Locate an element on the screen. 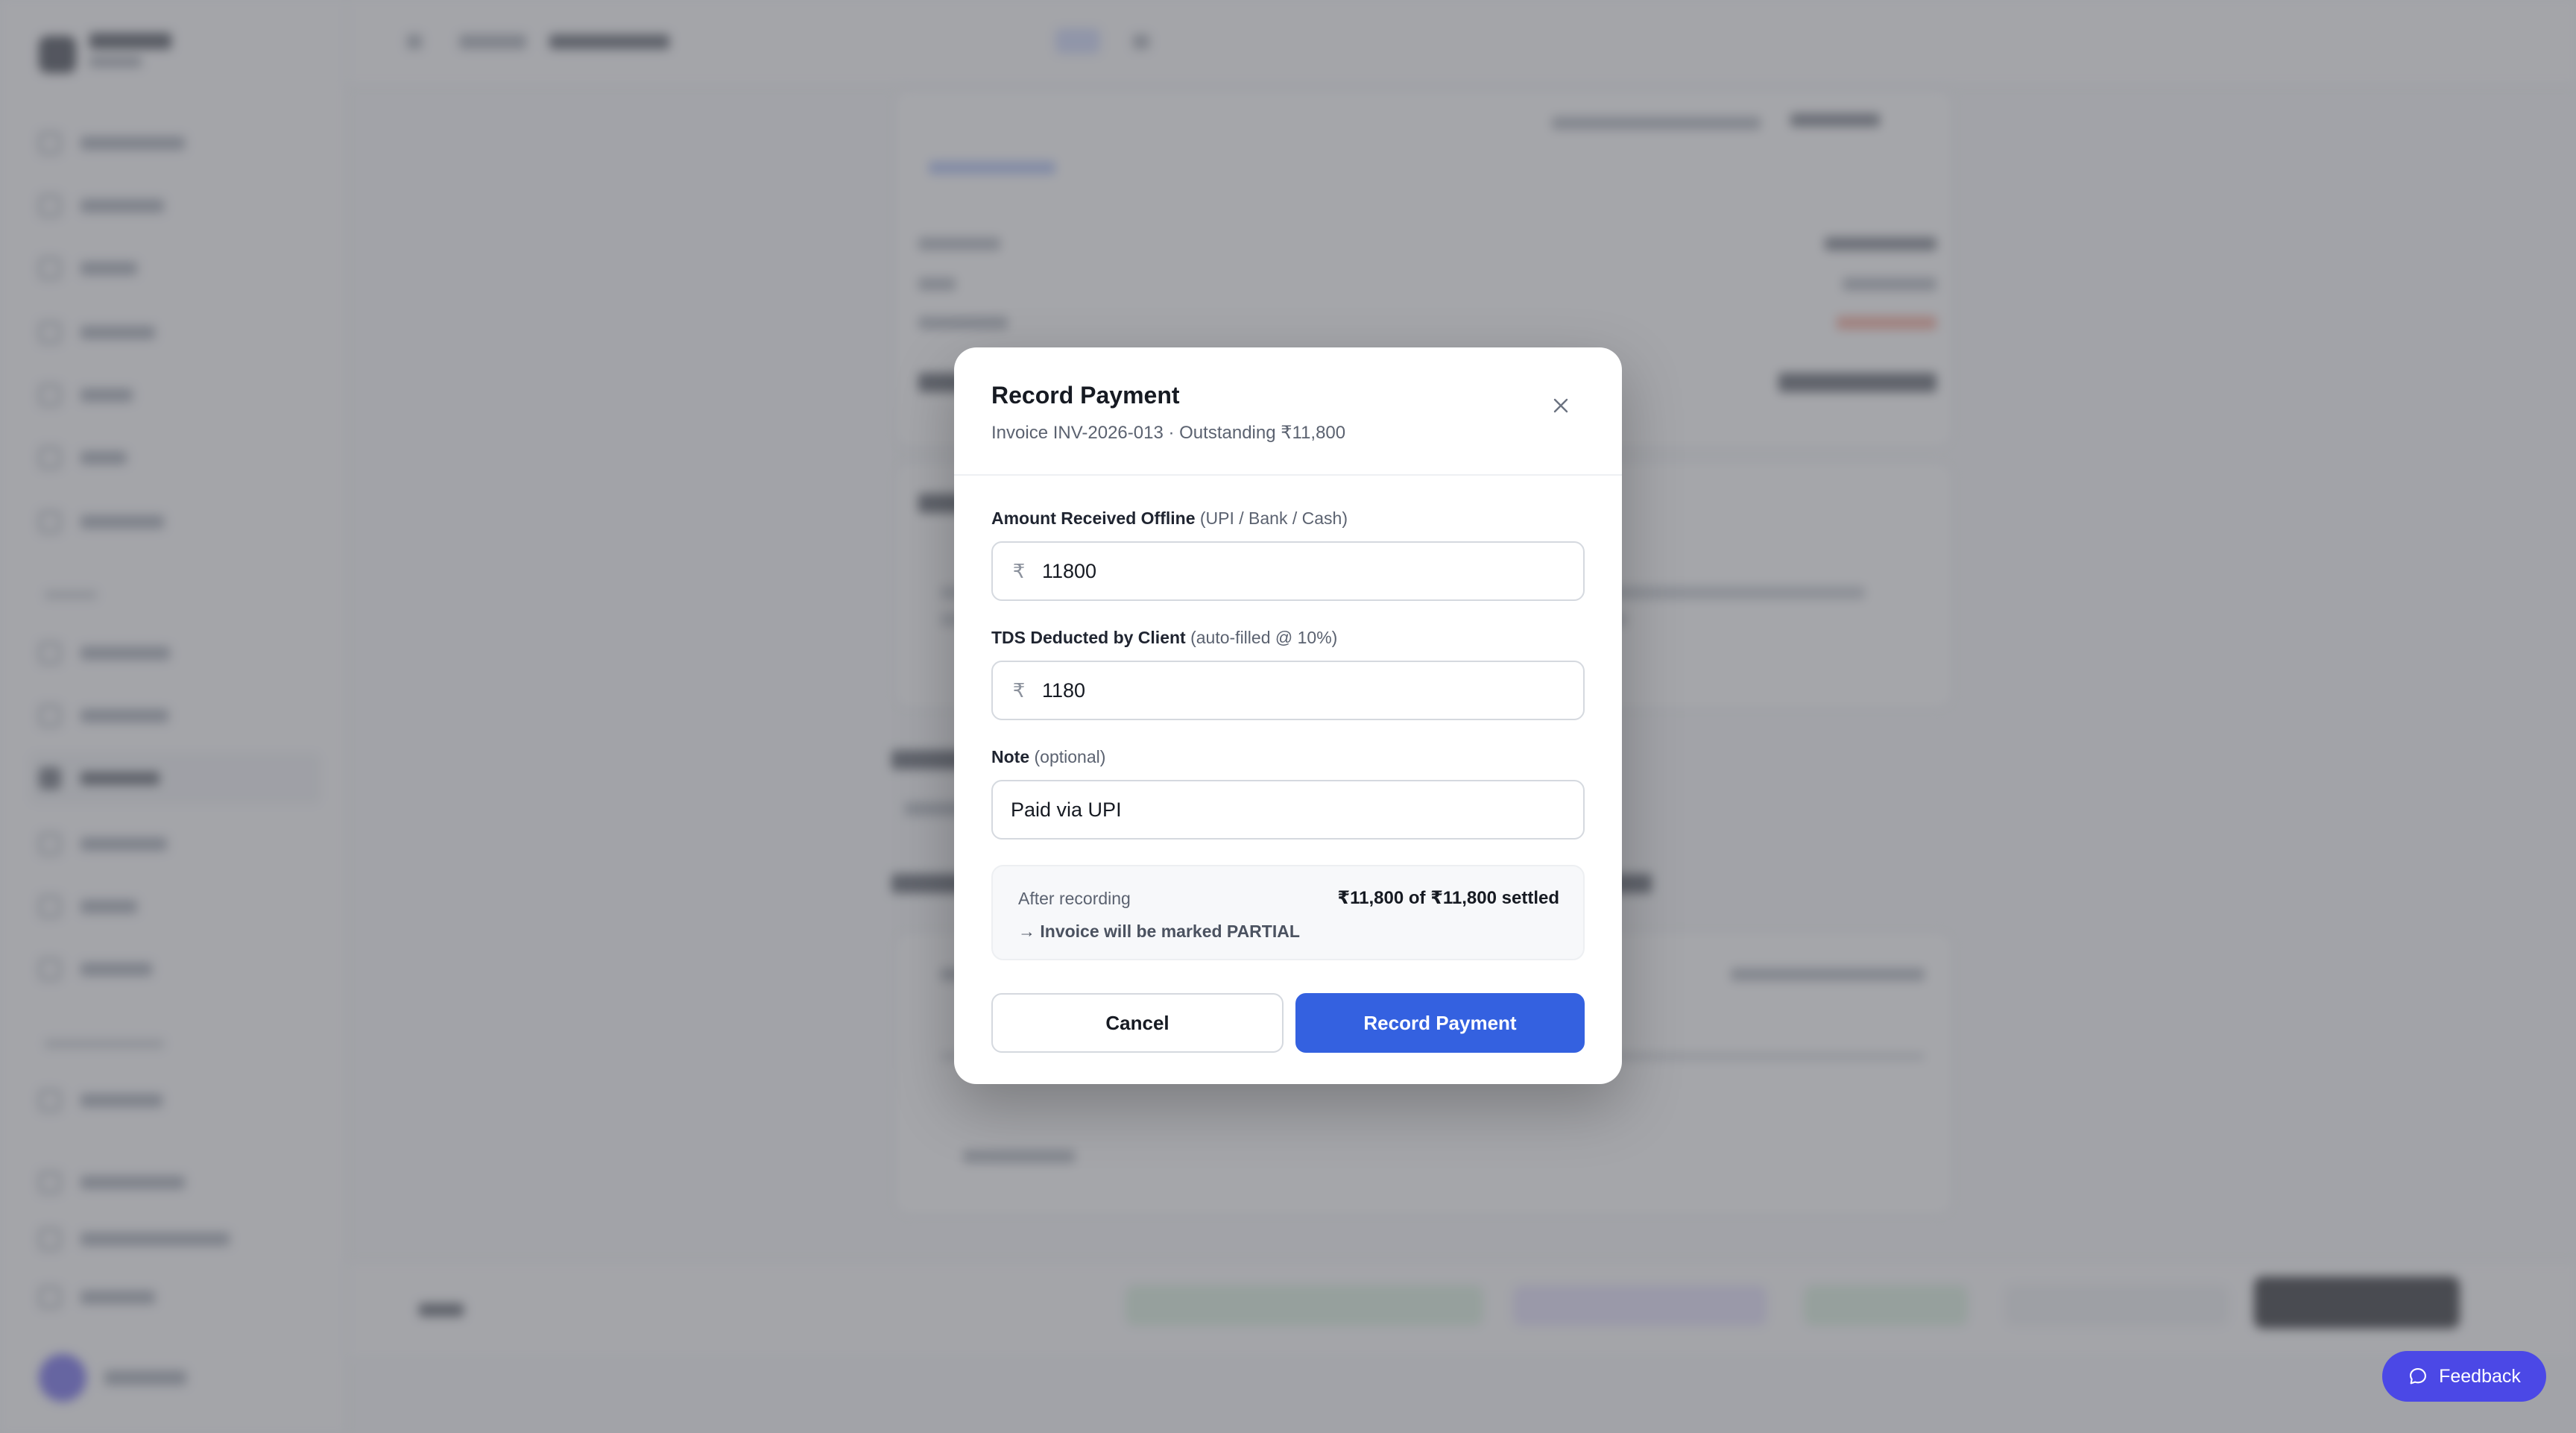  summary-value: ₹11,800 of ₹11,800 settled is located at coordinates (1448, 898).